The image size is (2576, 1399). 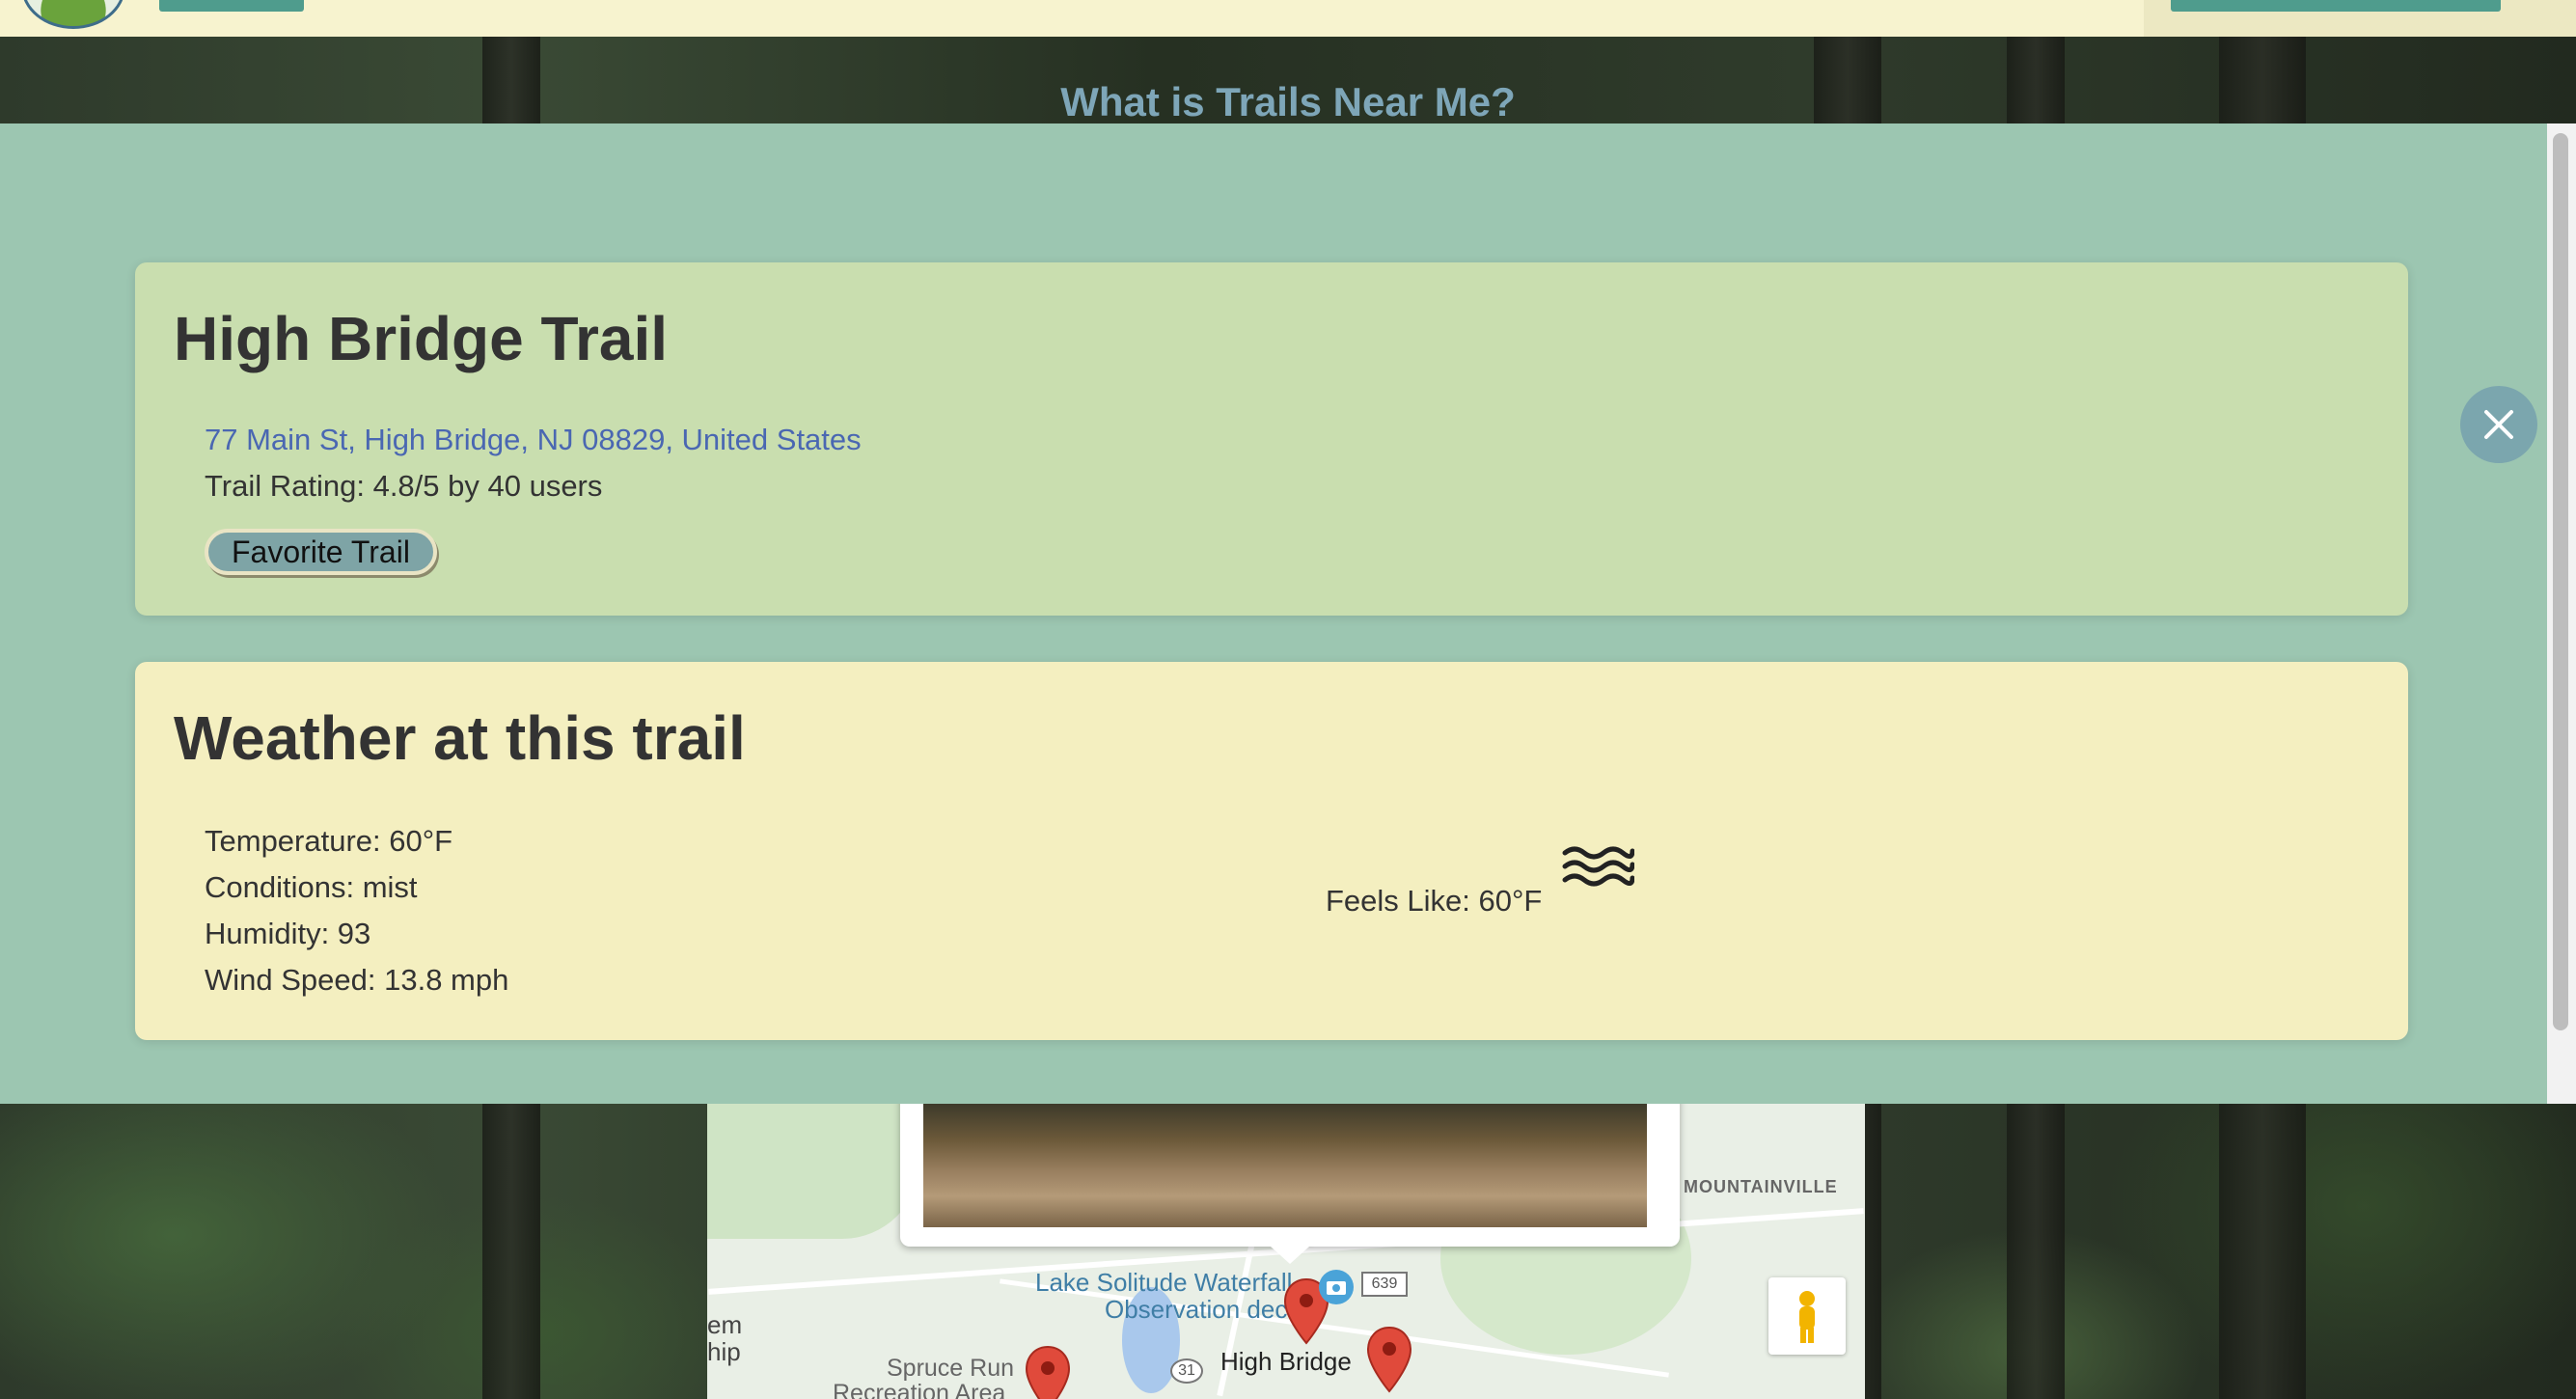 What do you see at coordinates (951, 1368) in the screenshot?
I see `map-label-spruce-run: Spruce Run` at bounding box center [951, 1368].